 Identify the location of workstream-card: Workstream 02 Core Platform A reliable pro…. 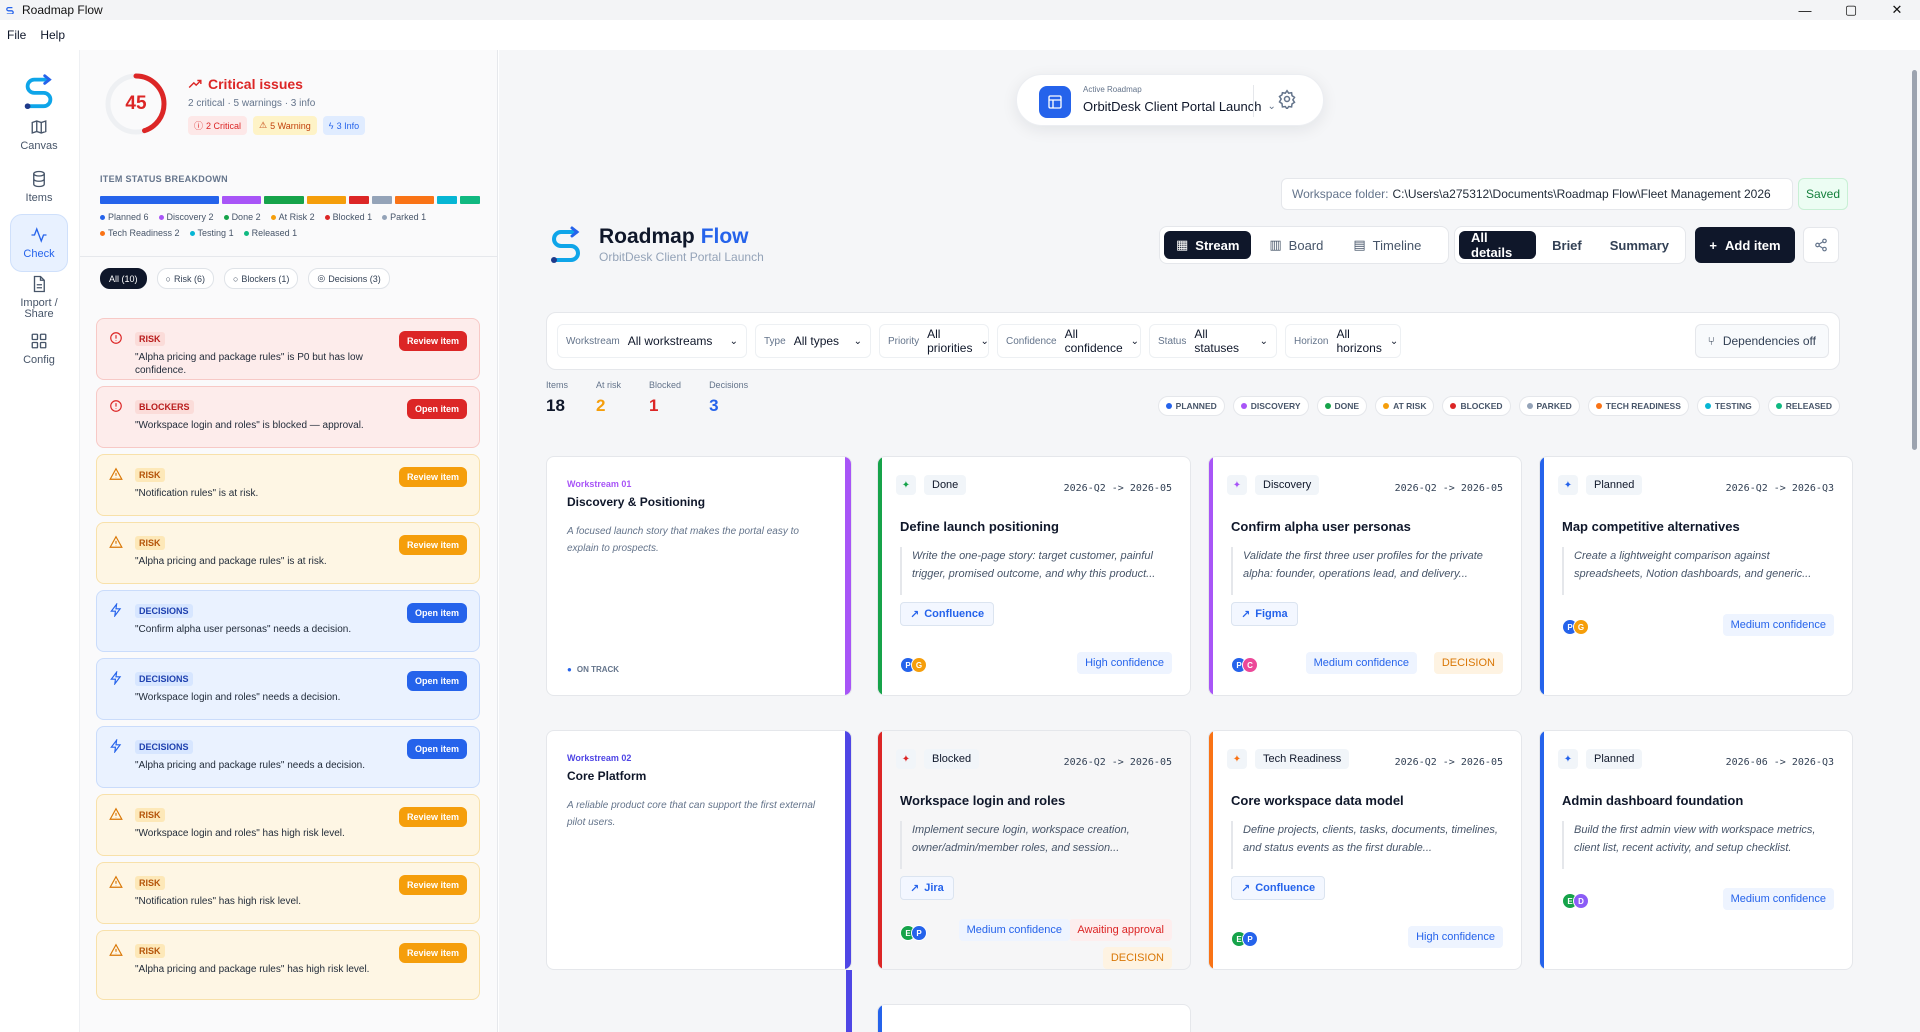
(699, 850).